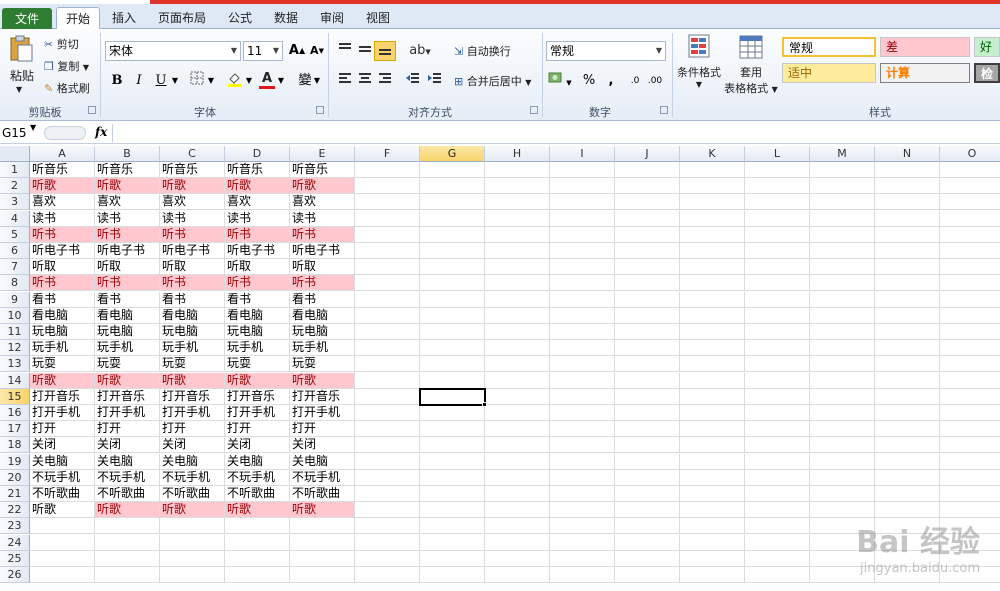 The height and width of the screenshot is (591, 1000). I want to click on align-middle-icon, so click(365, 51).